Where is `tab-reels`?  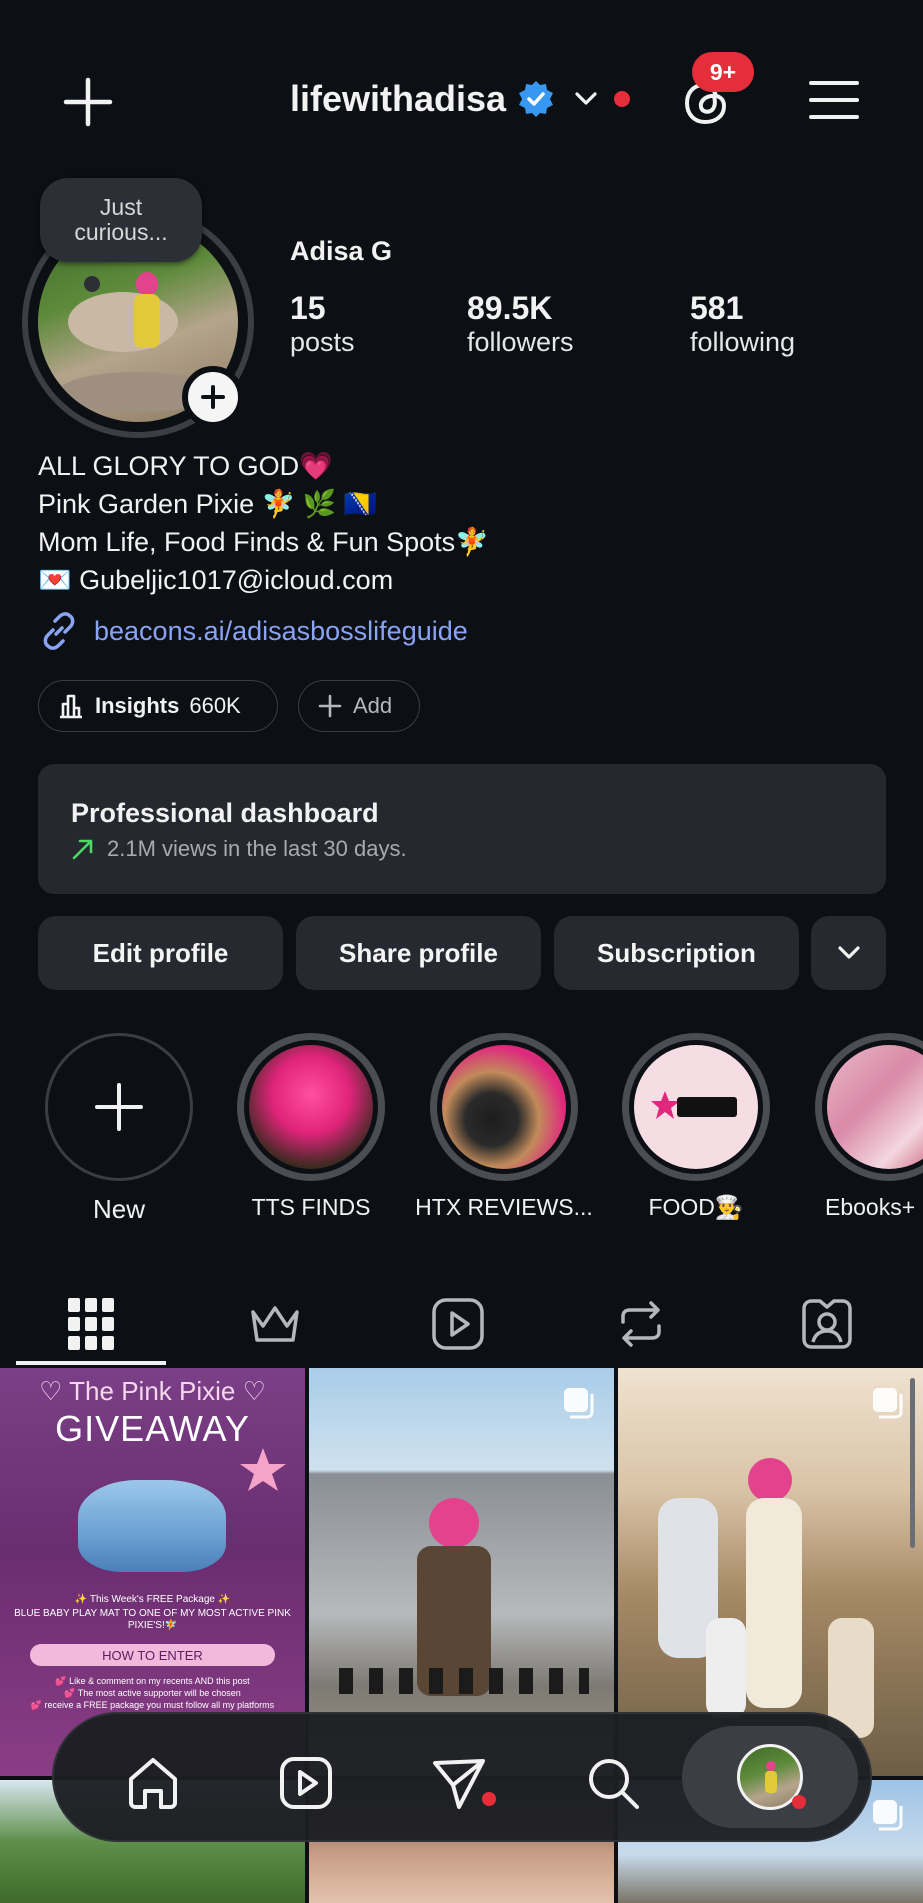
tab-reels is located at coordinates (458, 1324).